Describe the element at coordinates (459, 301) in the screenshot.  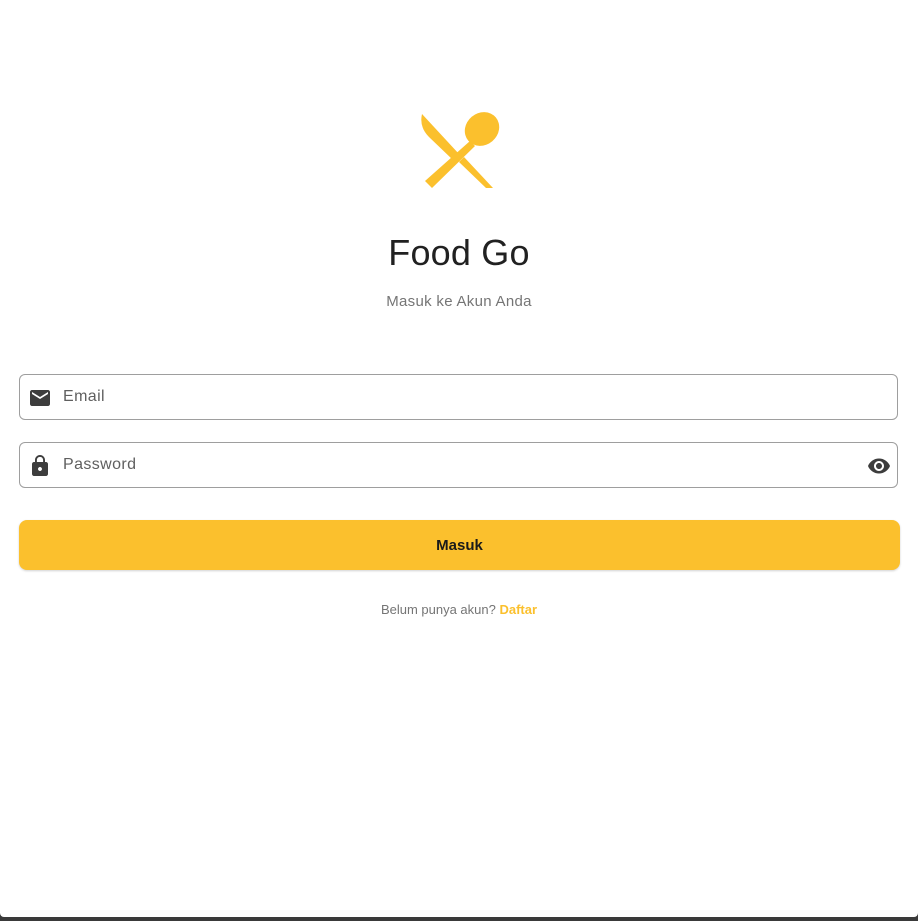
I see `login-subtitle: Masuk ke Akun Anda` at that location.